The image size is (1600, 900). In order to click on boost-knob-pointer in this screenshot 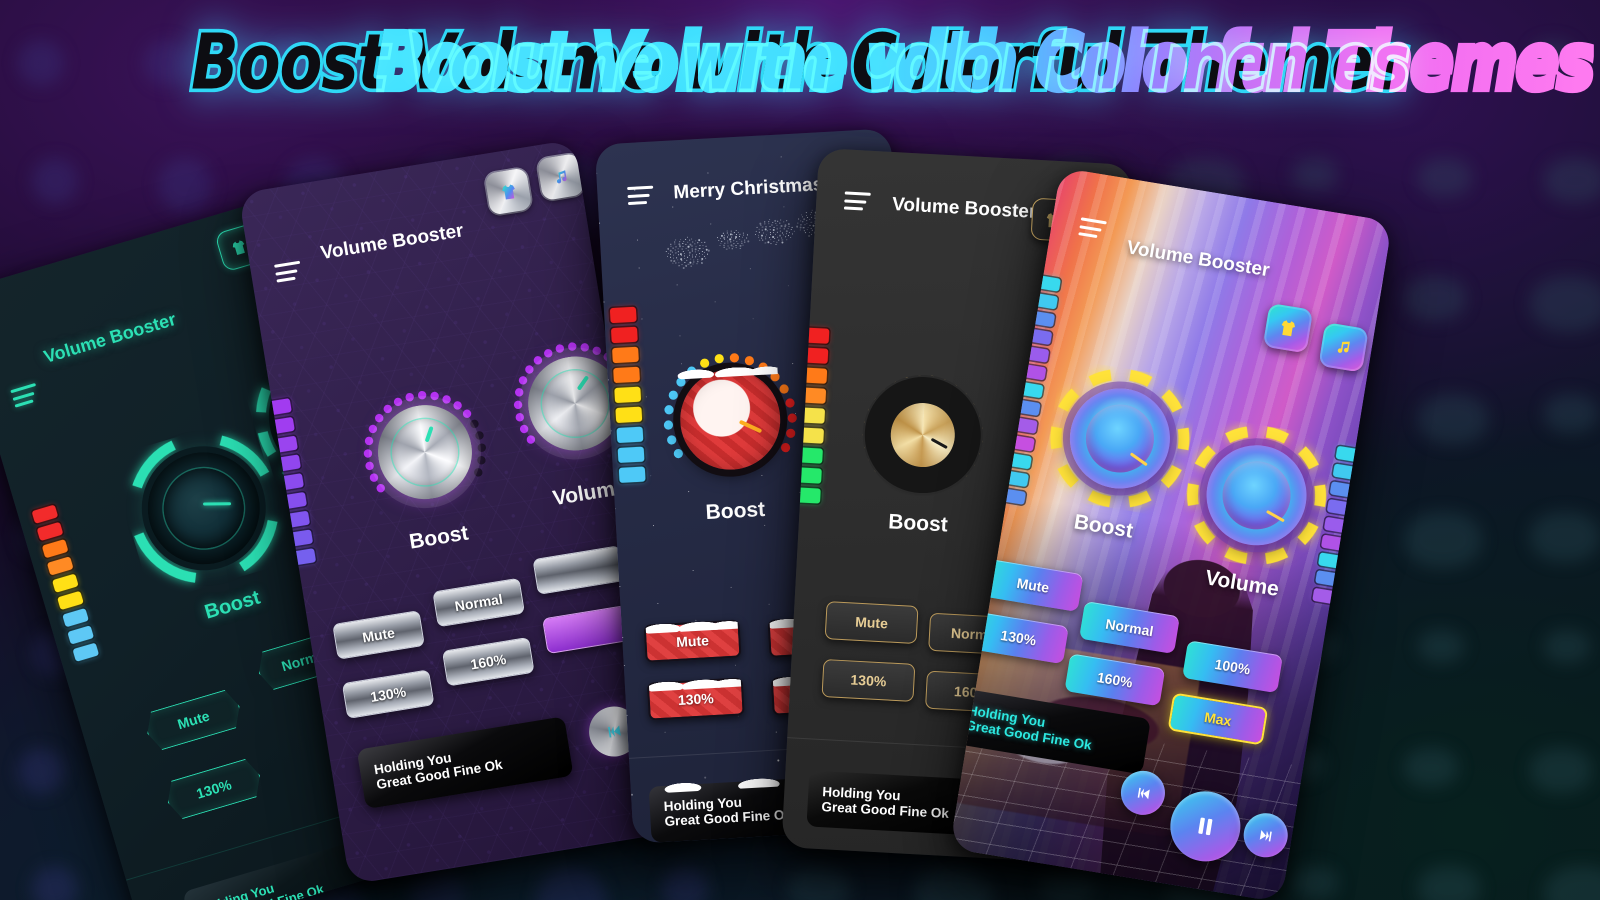, I will do `click(751, 426)`.